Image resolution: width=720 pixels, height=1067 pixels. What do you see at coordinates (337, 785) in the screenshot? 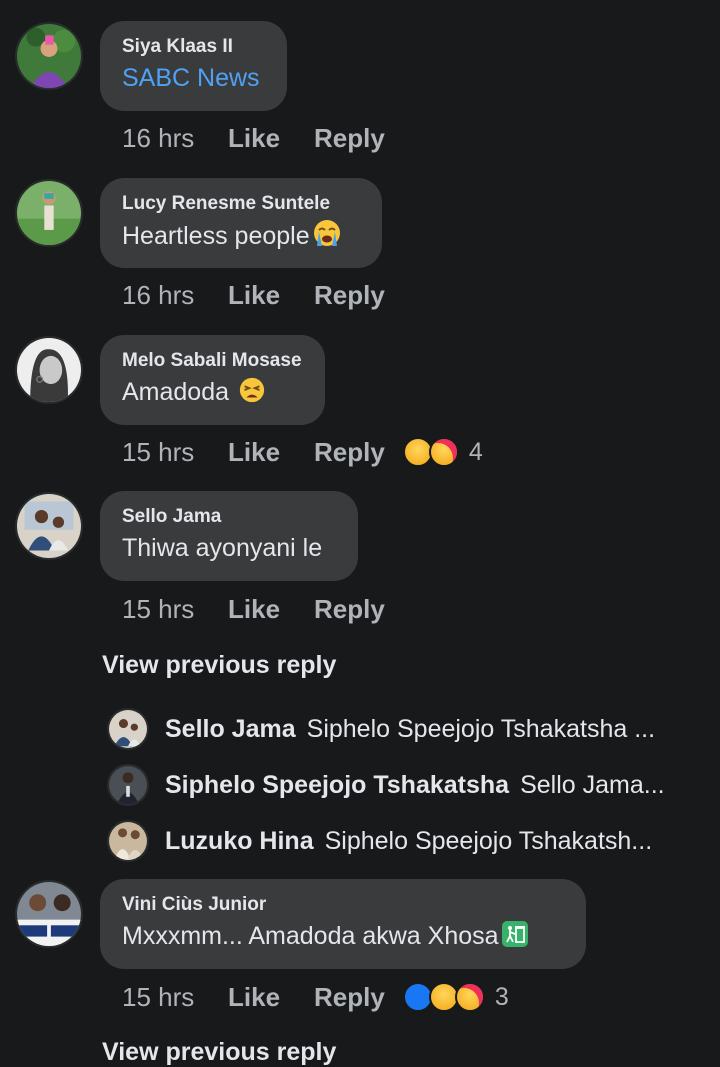
I see `reply-author: Siphelo Speejojo Tshakatsha` at bounding box center [337, 785].